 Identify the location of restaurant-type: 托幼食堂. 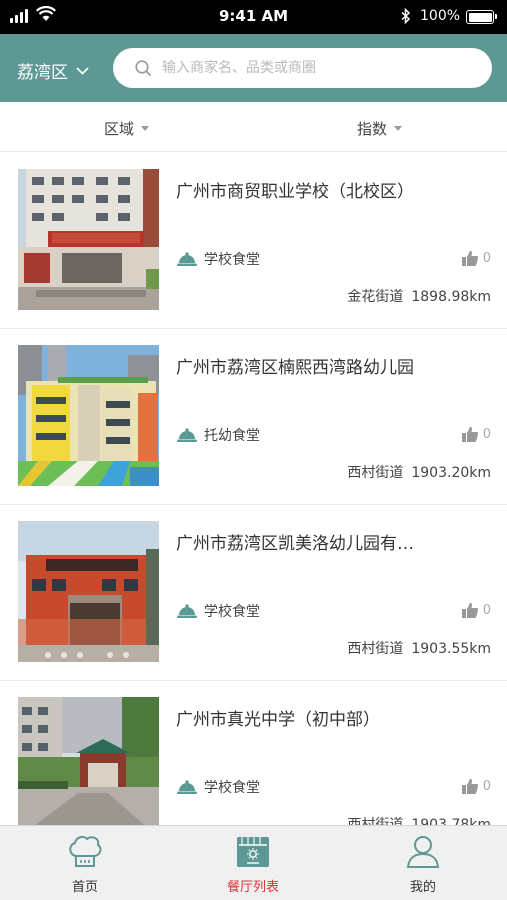
(218, 435).